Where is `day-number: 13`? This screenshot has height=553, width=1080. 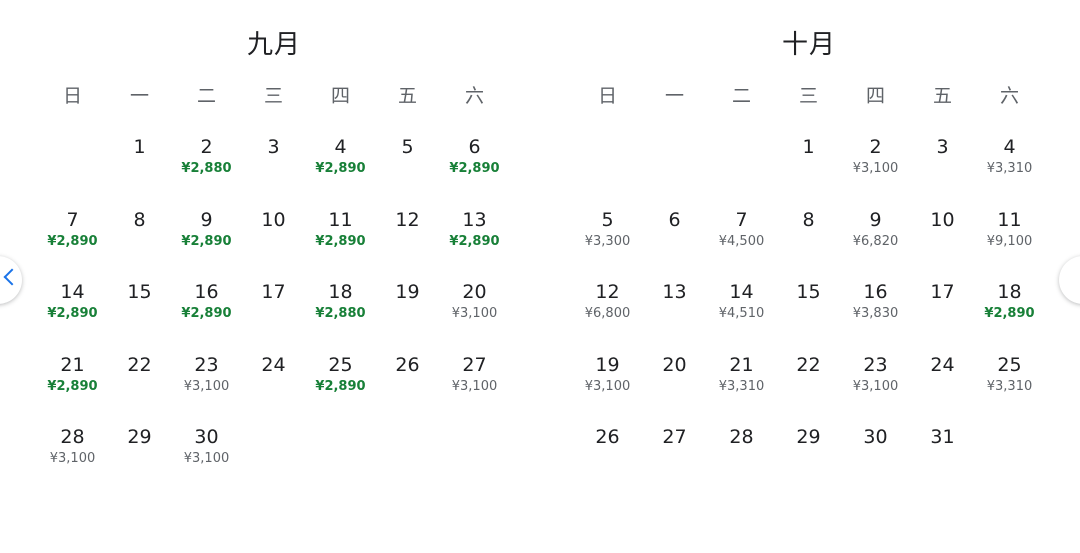
day-number: 13 is located at coordinates (674, 292).